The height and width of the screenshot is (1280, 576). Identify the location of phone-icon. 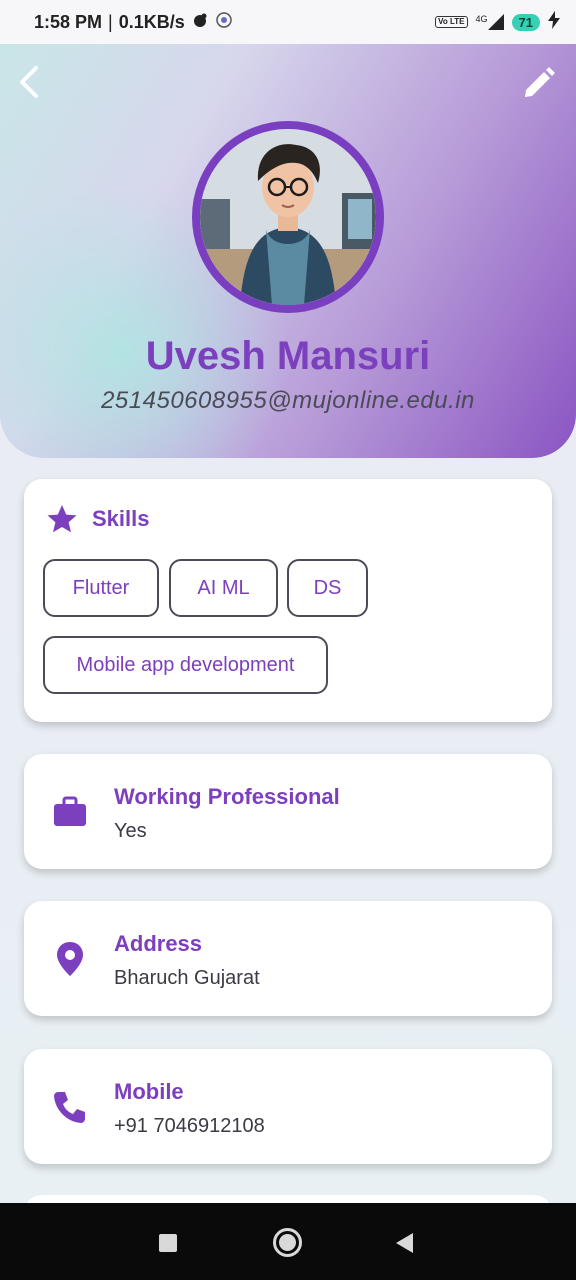
(69, 1107).